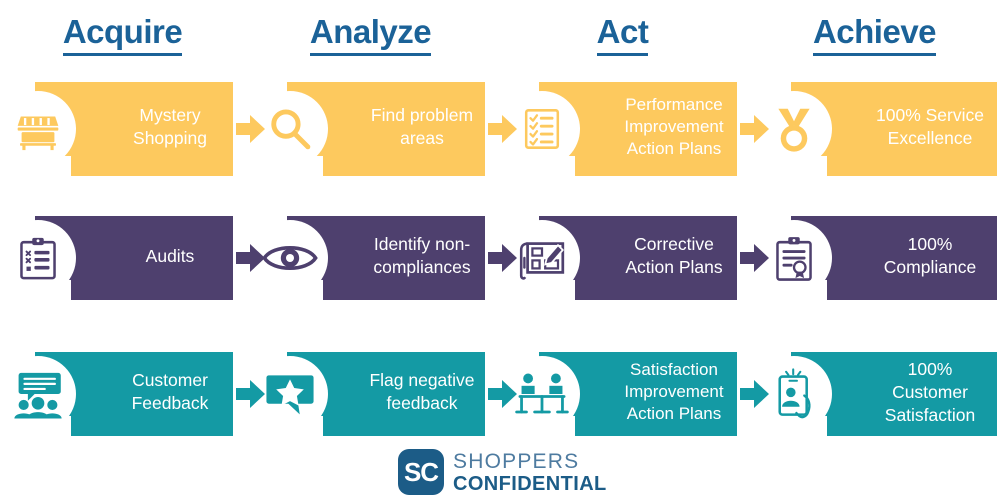  I want to click on process-step-label: Flag negative feedback, so click(422, 391).